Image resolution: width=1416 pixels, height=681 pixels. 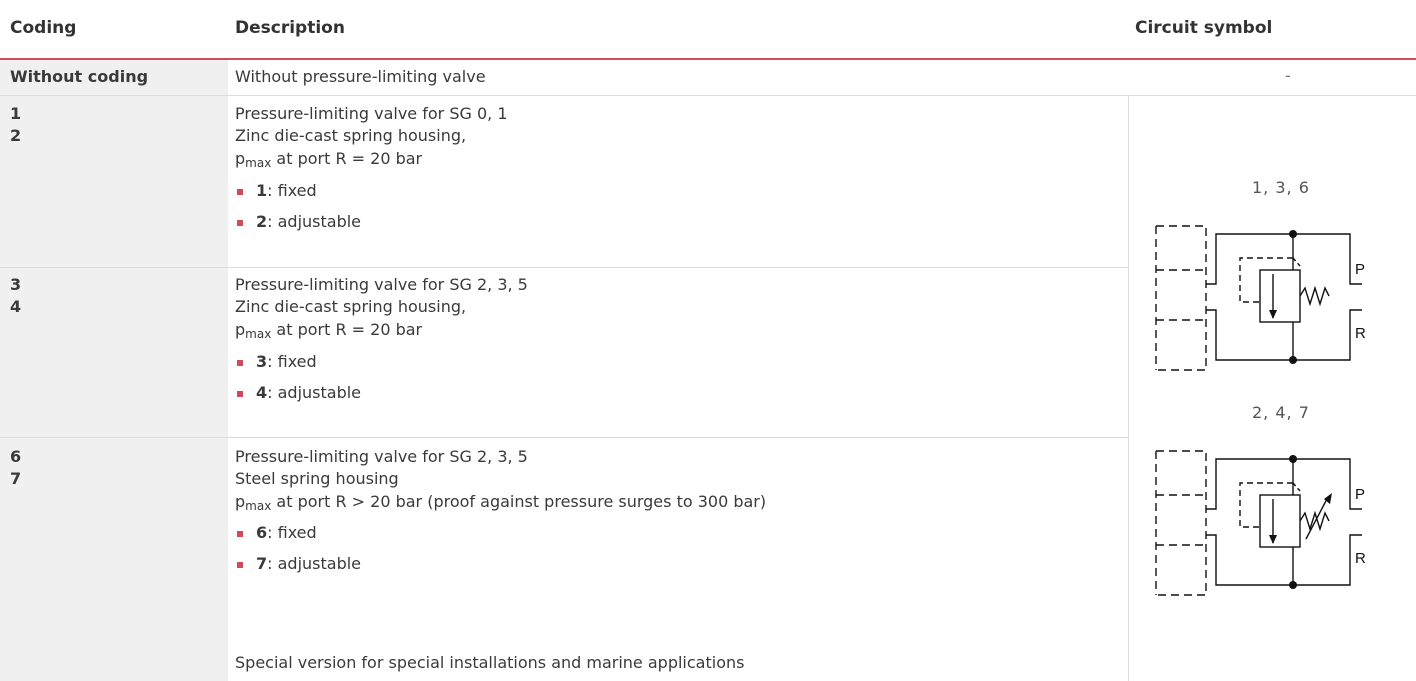 I want to click on coding-cell: 6 7, so click(x=114, y=559).